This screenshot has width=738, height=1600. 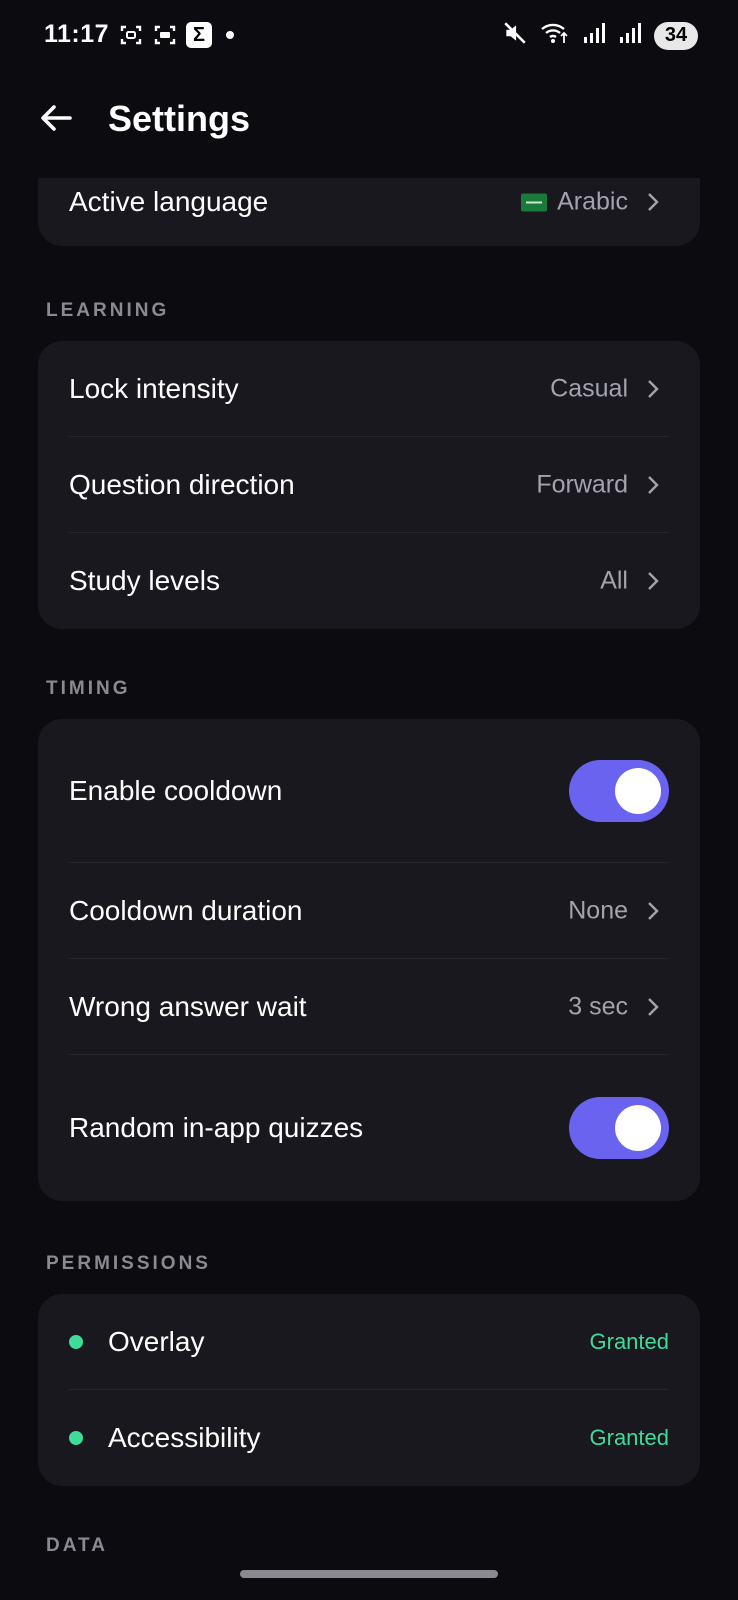 I want to click on app-header: Settings, so click(x=369, y=122).